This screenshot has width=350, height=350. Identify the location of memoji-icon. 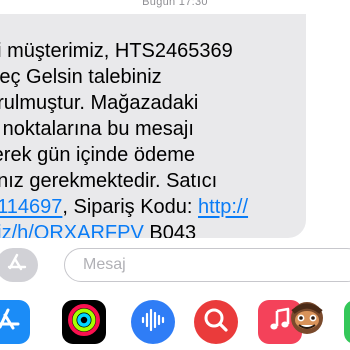
(307, 319).